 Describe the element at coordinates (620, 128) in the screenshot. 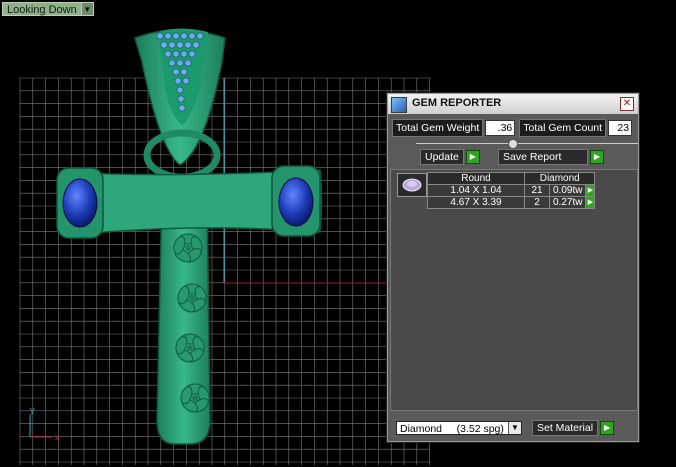

I see `total-count-value: 23` at that location.